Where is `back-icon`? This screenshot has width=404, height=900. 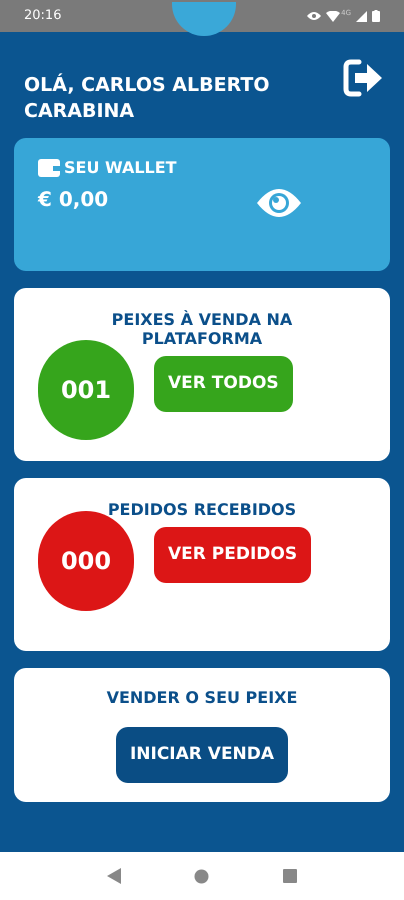
back-icon is located at coordinates (113, 876).